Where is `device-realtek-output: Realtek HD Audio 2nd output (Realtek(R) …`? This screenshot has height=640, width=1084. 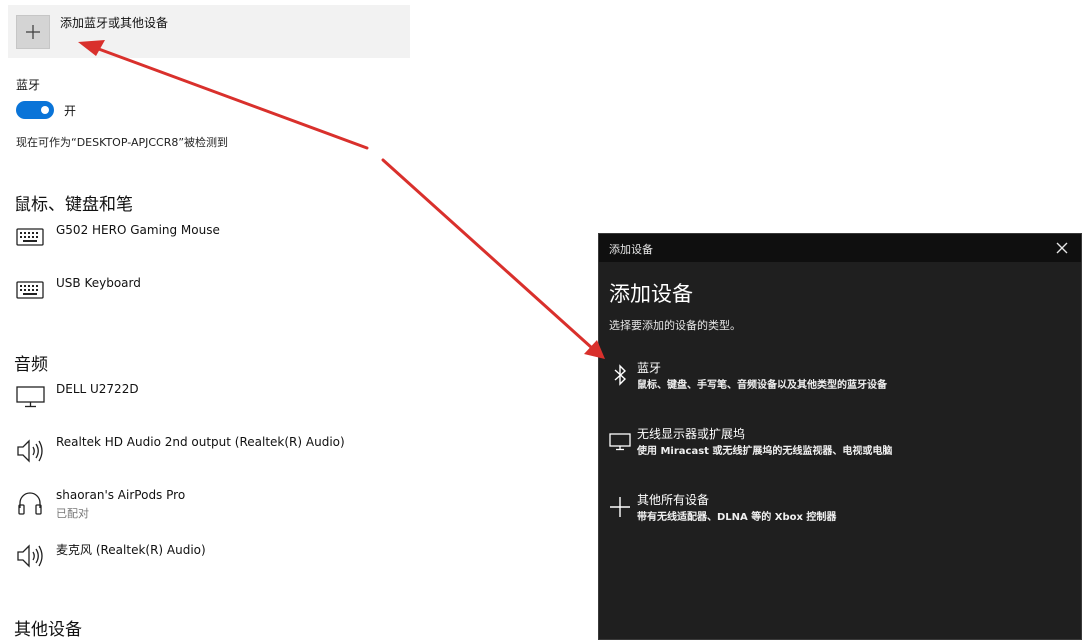 device-realtek-output: Realtek HD Audio 2nd output (Realtek(R) … is located at coordinates (200, 442).